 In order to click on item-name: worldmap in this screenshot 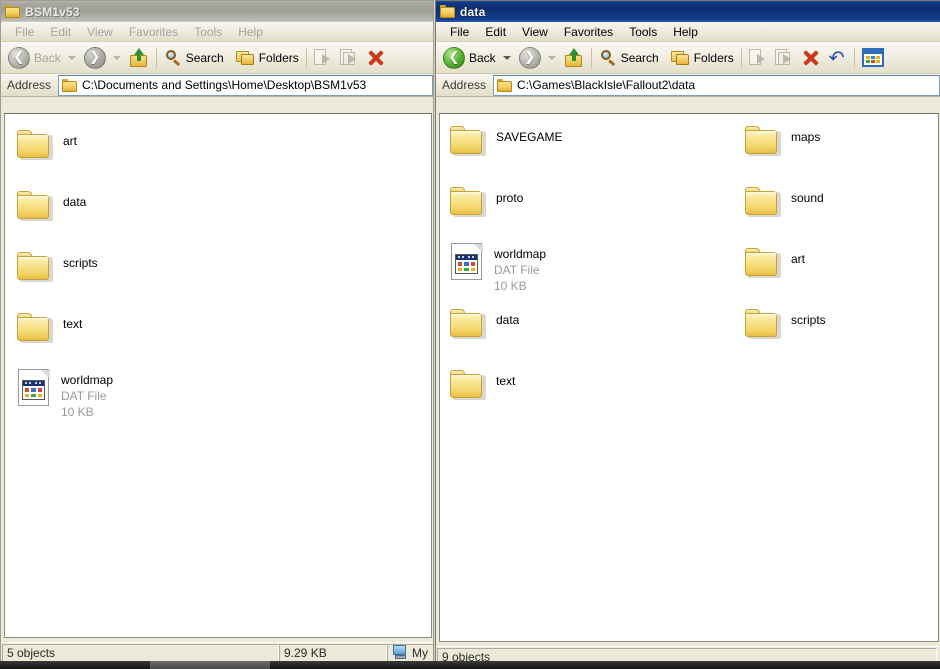, I will do `click(520, 254)`.